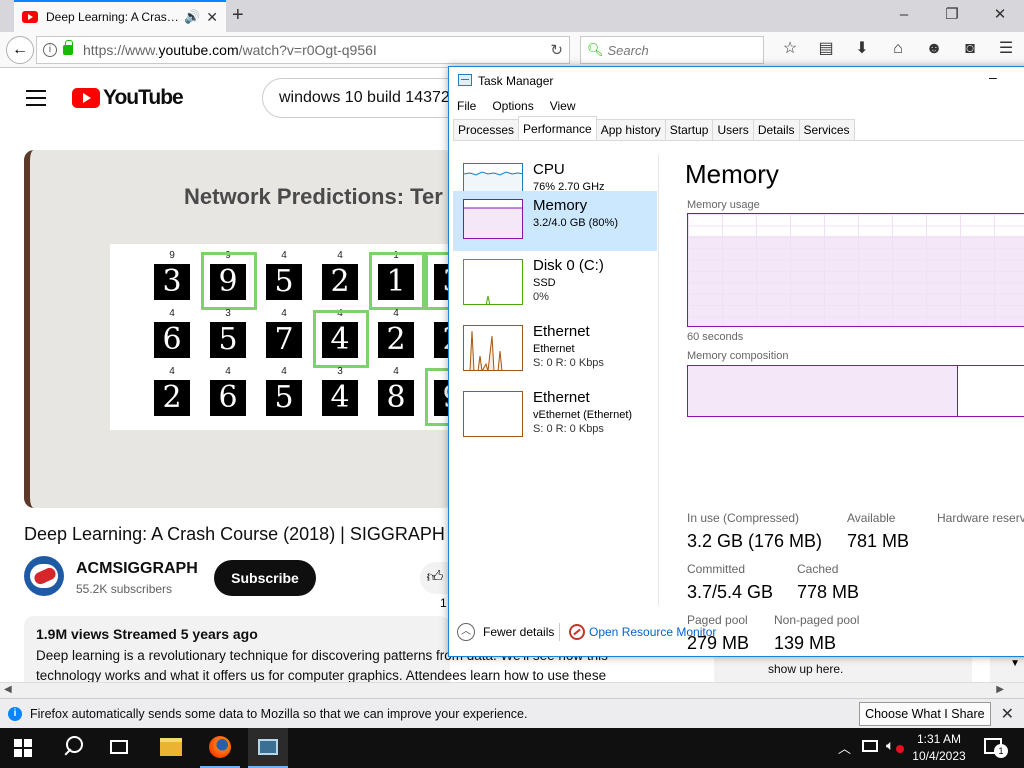 This screenshot has width=1024, height=768. I want to click on open-resource-monitor-link: Open Resource Monitor, so click(652, 632).